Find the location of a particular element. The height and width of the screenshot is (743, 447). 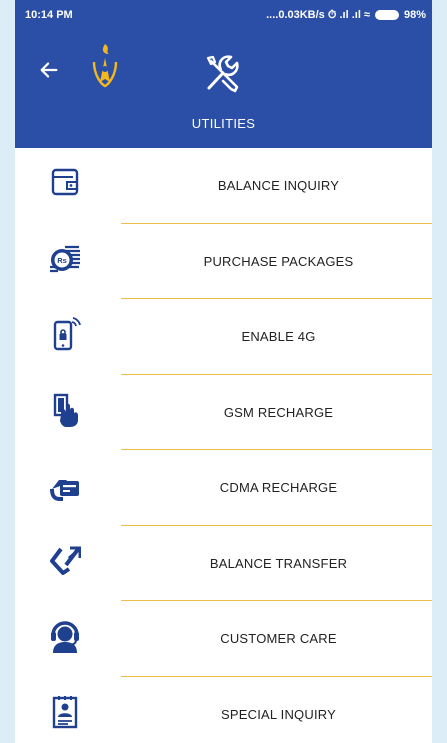

battery-level: 98% is located at coordinates (414, 15).